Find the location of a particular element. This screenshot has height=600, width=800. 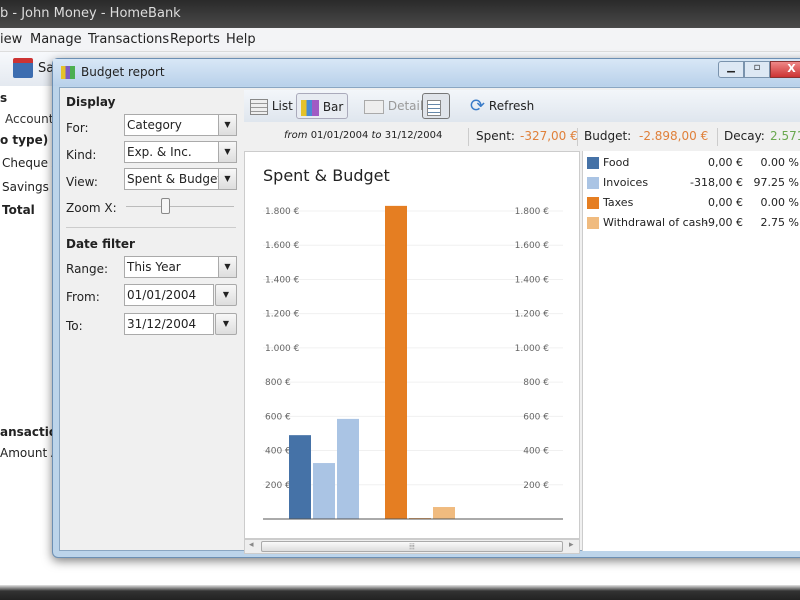

to-date-input: 31/12/2004 is located at coordinates (169, 324).